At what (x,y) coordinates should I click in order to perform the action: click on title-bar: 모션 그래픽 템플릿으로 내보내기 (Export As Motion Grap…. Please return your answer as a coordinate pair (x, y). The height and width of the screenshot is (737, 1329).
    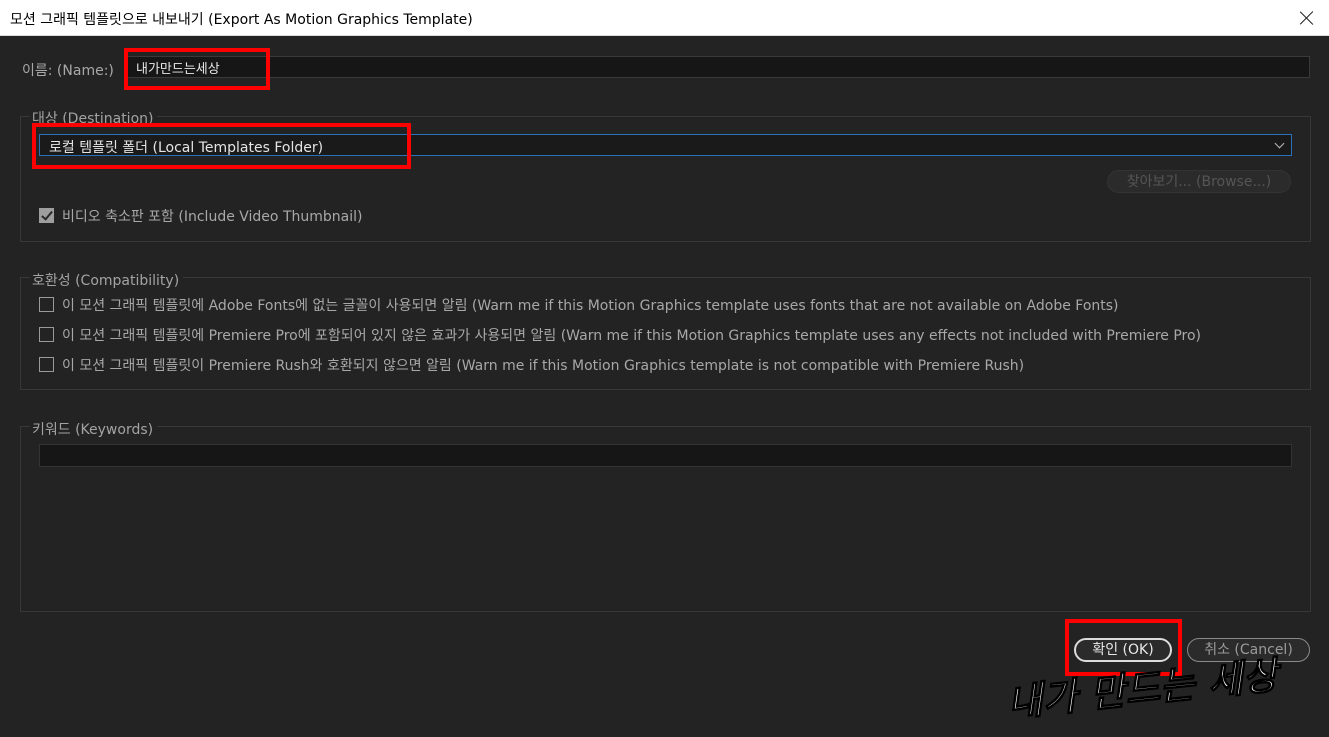
    Looking at the image, I should click on (664, 18).